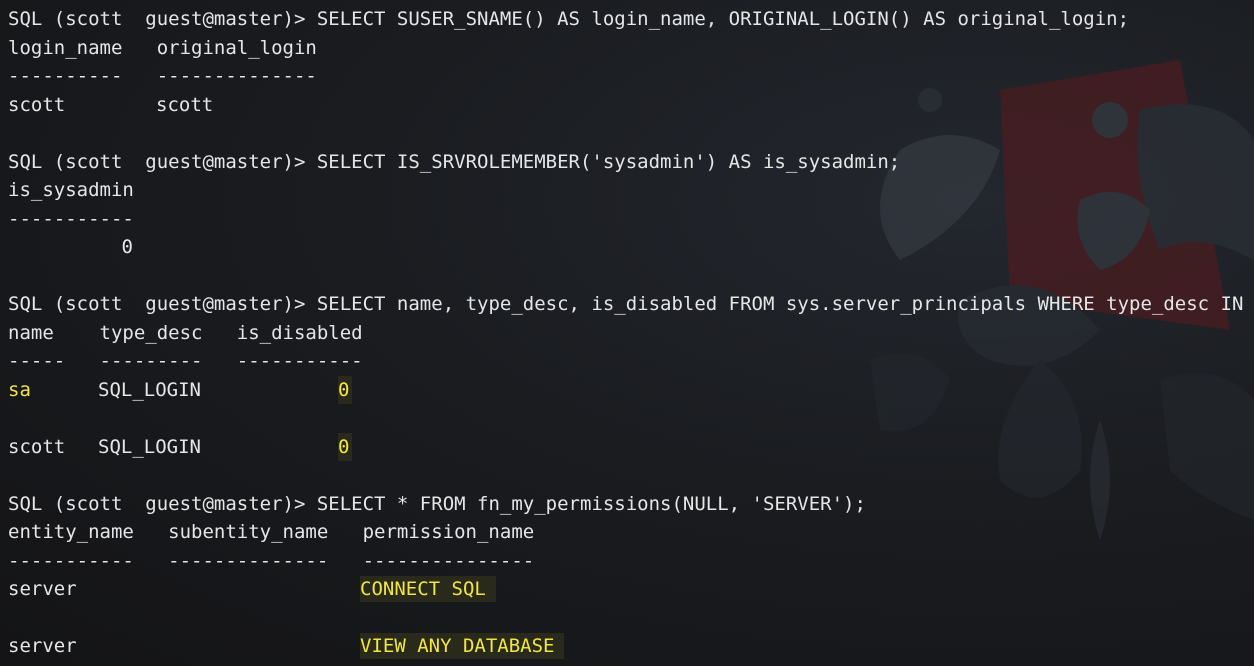 The height and width of the screenshot is (666, 1254). What do you see at coordinates (462, 646) in the screenshot?
I see `cell-permission-name: VIEW ANY DATABASE` at bounding box center [462, 646].